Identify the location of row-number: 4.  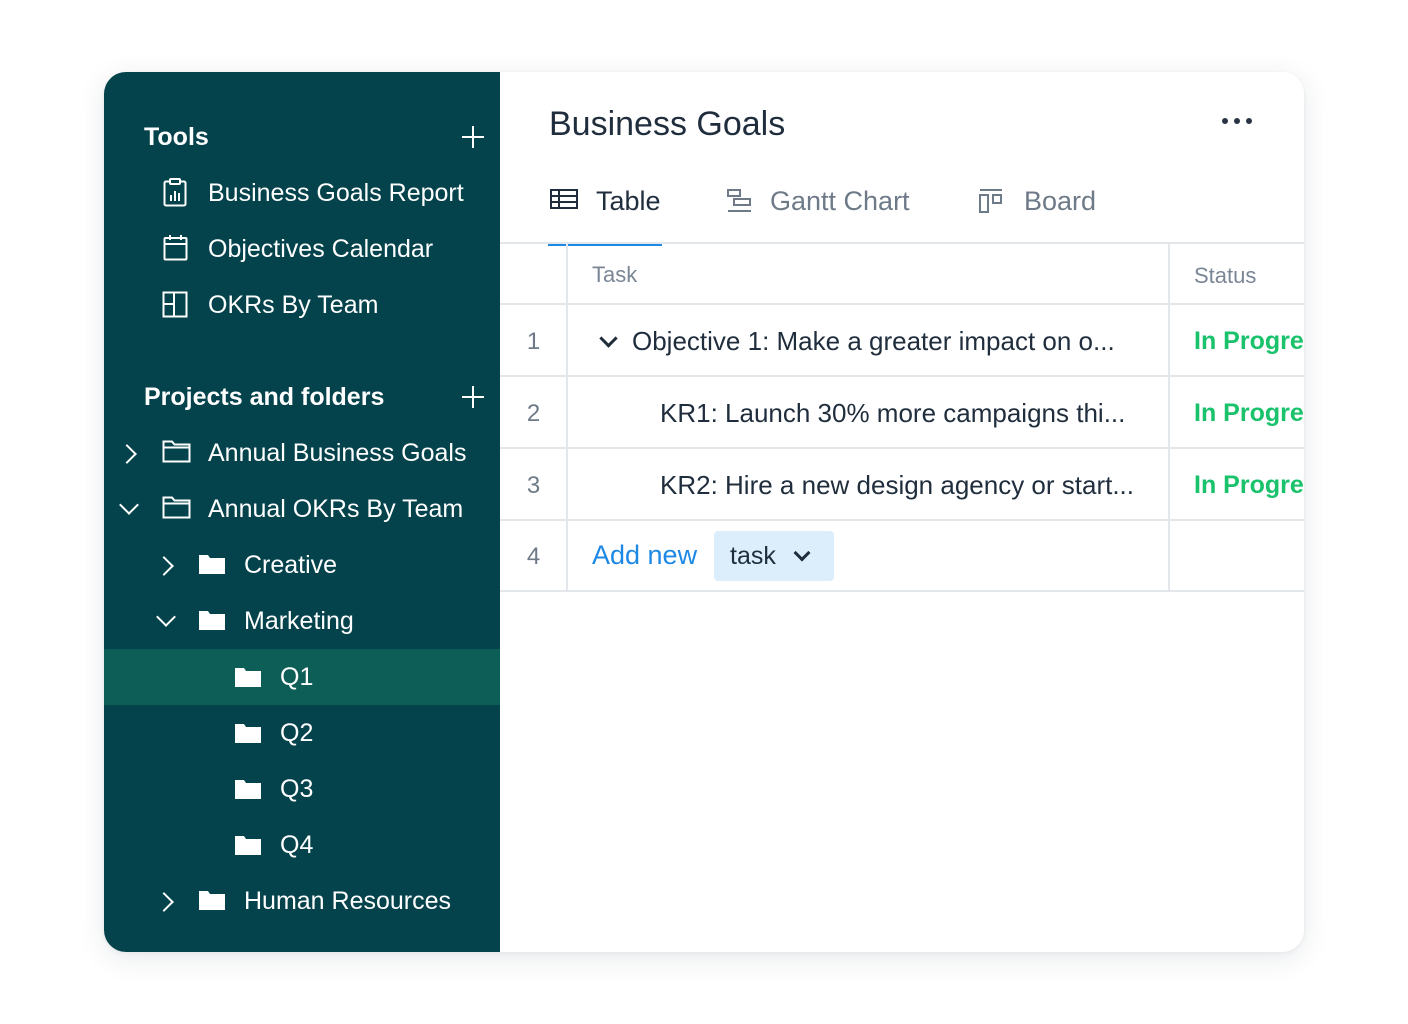
(533, 556).